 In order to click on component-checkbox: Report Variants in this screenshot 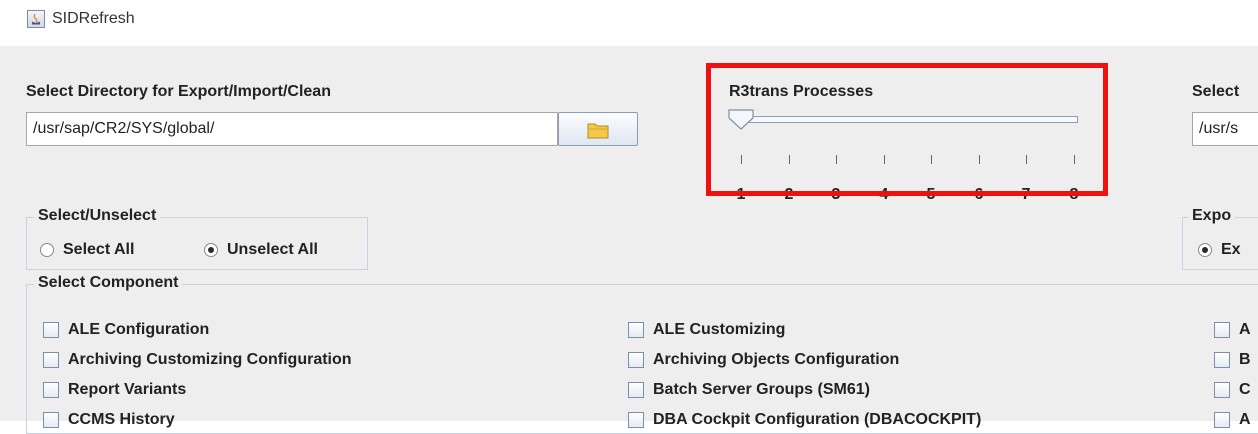, I will do `click(114, 390)`.